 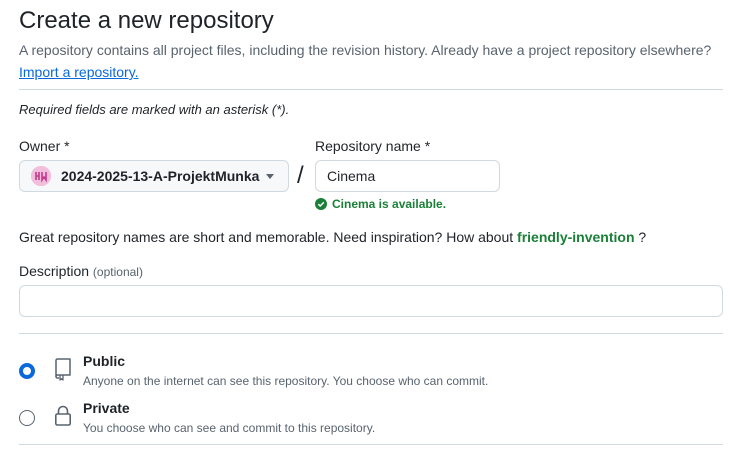 What do you see at coordinates (79, 72) in the screenshot?
I see `import-repository-link: Import a repository.` at bounding box center [79, 72].